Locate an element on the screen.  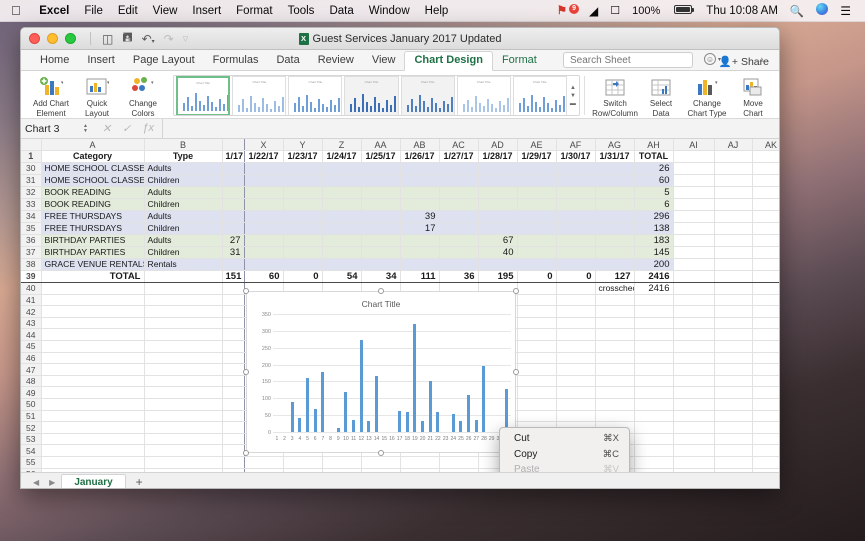
chart-title: Chart Title is located at coordinates (381, 304).